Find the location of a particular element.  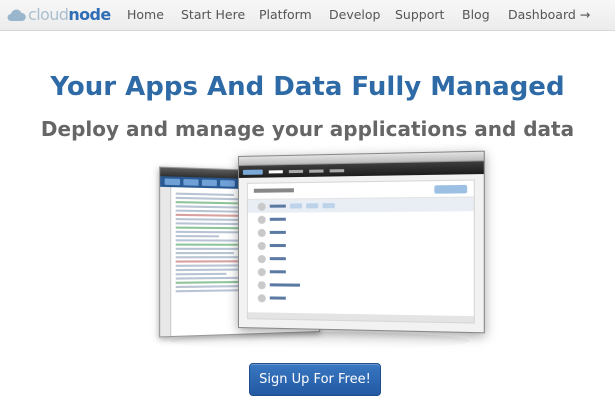

sign-up-button: Sign Up For Free! is located at coordinates (315, 379).